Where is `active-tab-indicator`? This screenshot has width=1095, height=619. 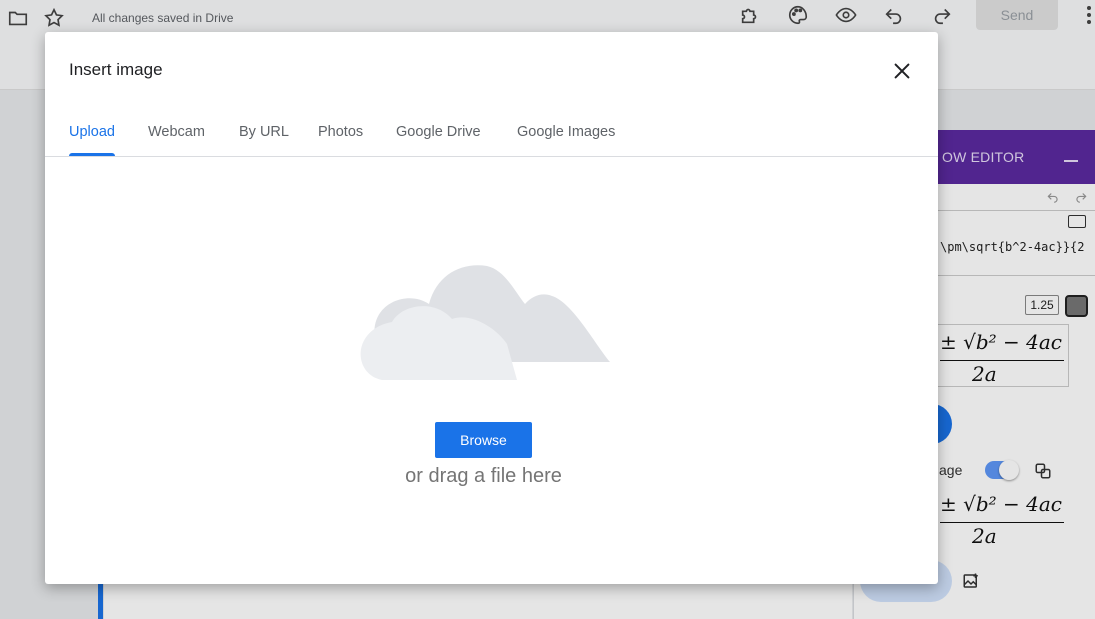 active-tab-indicator is located at coordinates (92, 154).